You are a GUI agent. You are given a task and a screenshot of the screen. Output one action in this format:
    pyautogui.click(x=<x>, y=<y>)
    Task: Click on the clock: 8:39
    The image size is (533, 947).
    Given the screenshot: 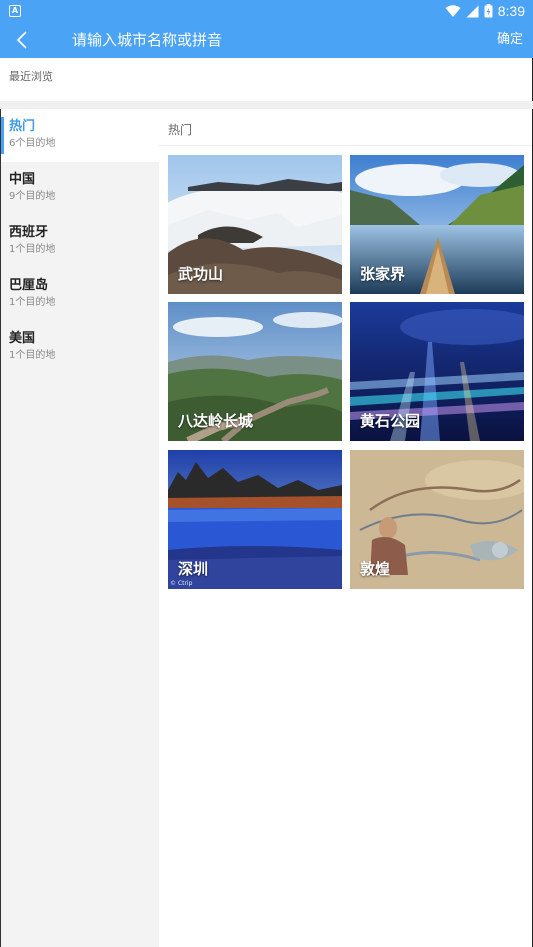 What is the action you would take?
    pyautogui.click(x=511, y=11)
    